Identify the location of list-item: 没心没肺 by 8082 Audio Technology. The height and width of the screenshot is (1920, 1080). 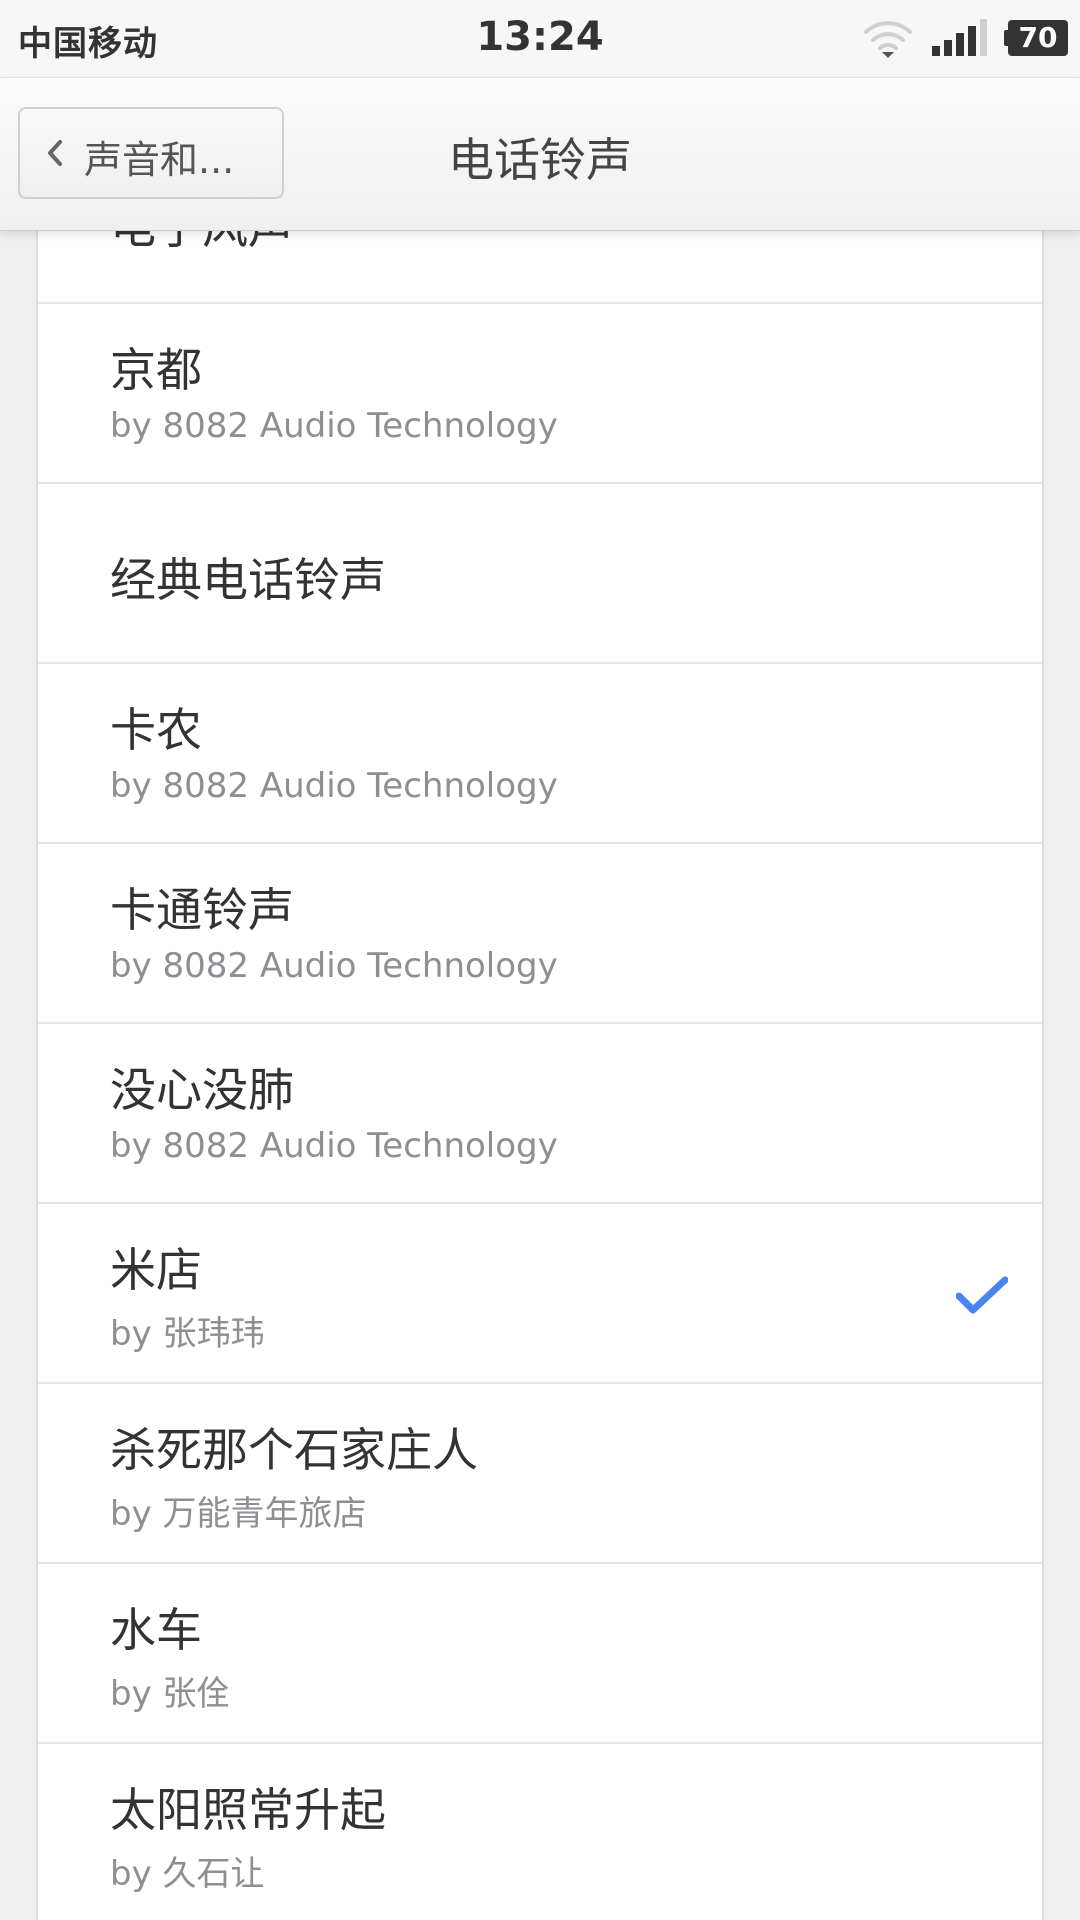
(540, 1114).